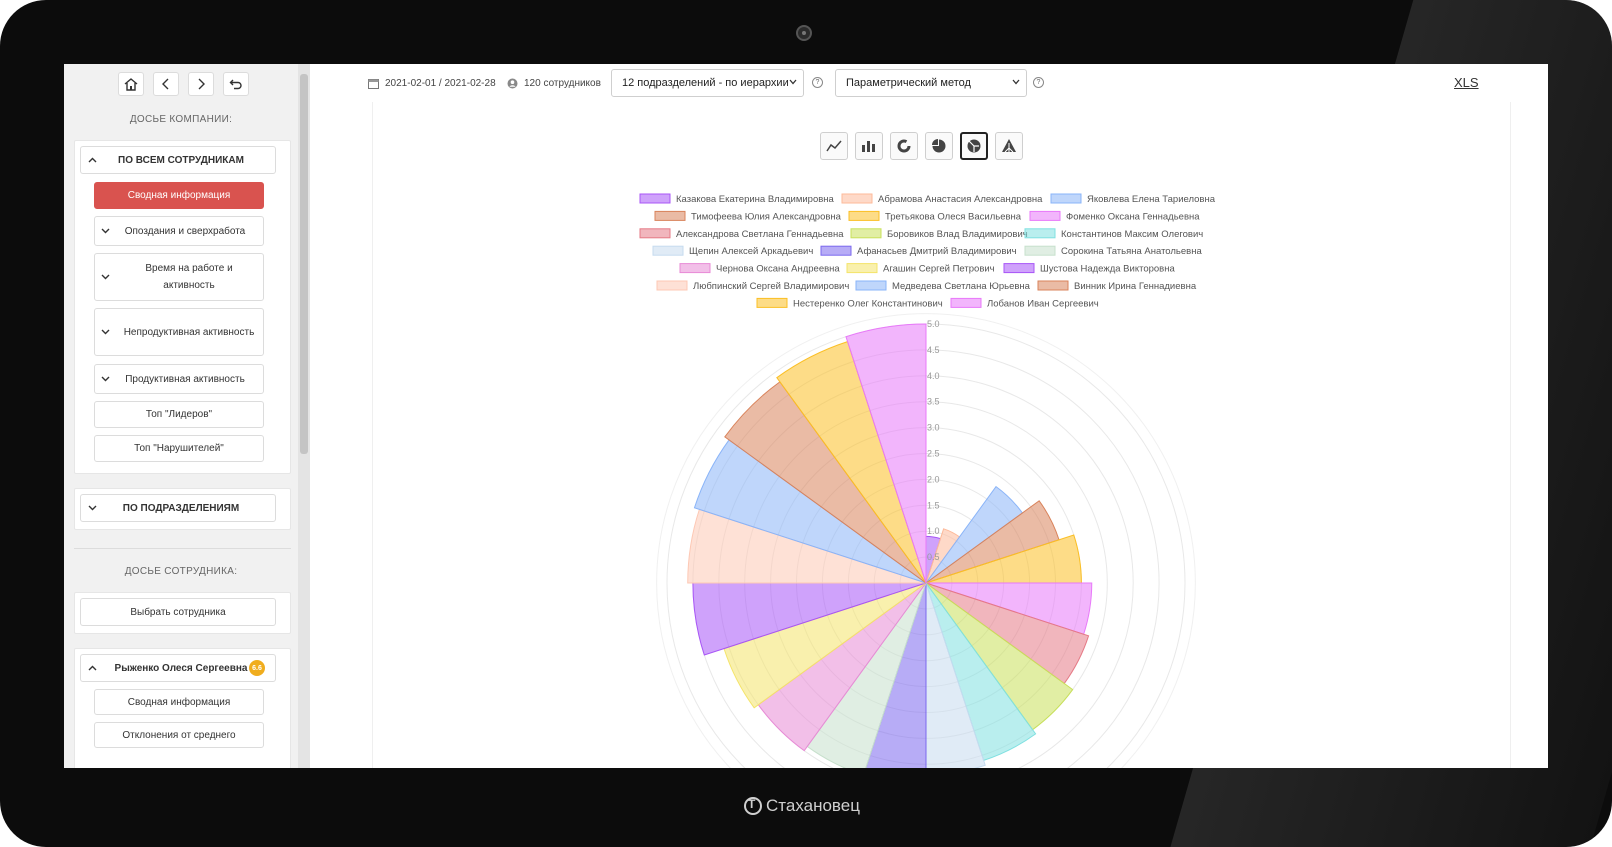 The image size is (1612, 847). Describe the element at coordinates (373, 83) in the screenshot. I see `calendar-icon` at that location.